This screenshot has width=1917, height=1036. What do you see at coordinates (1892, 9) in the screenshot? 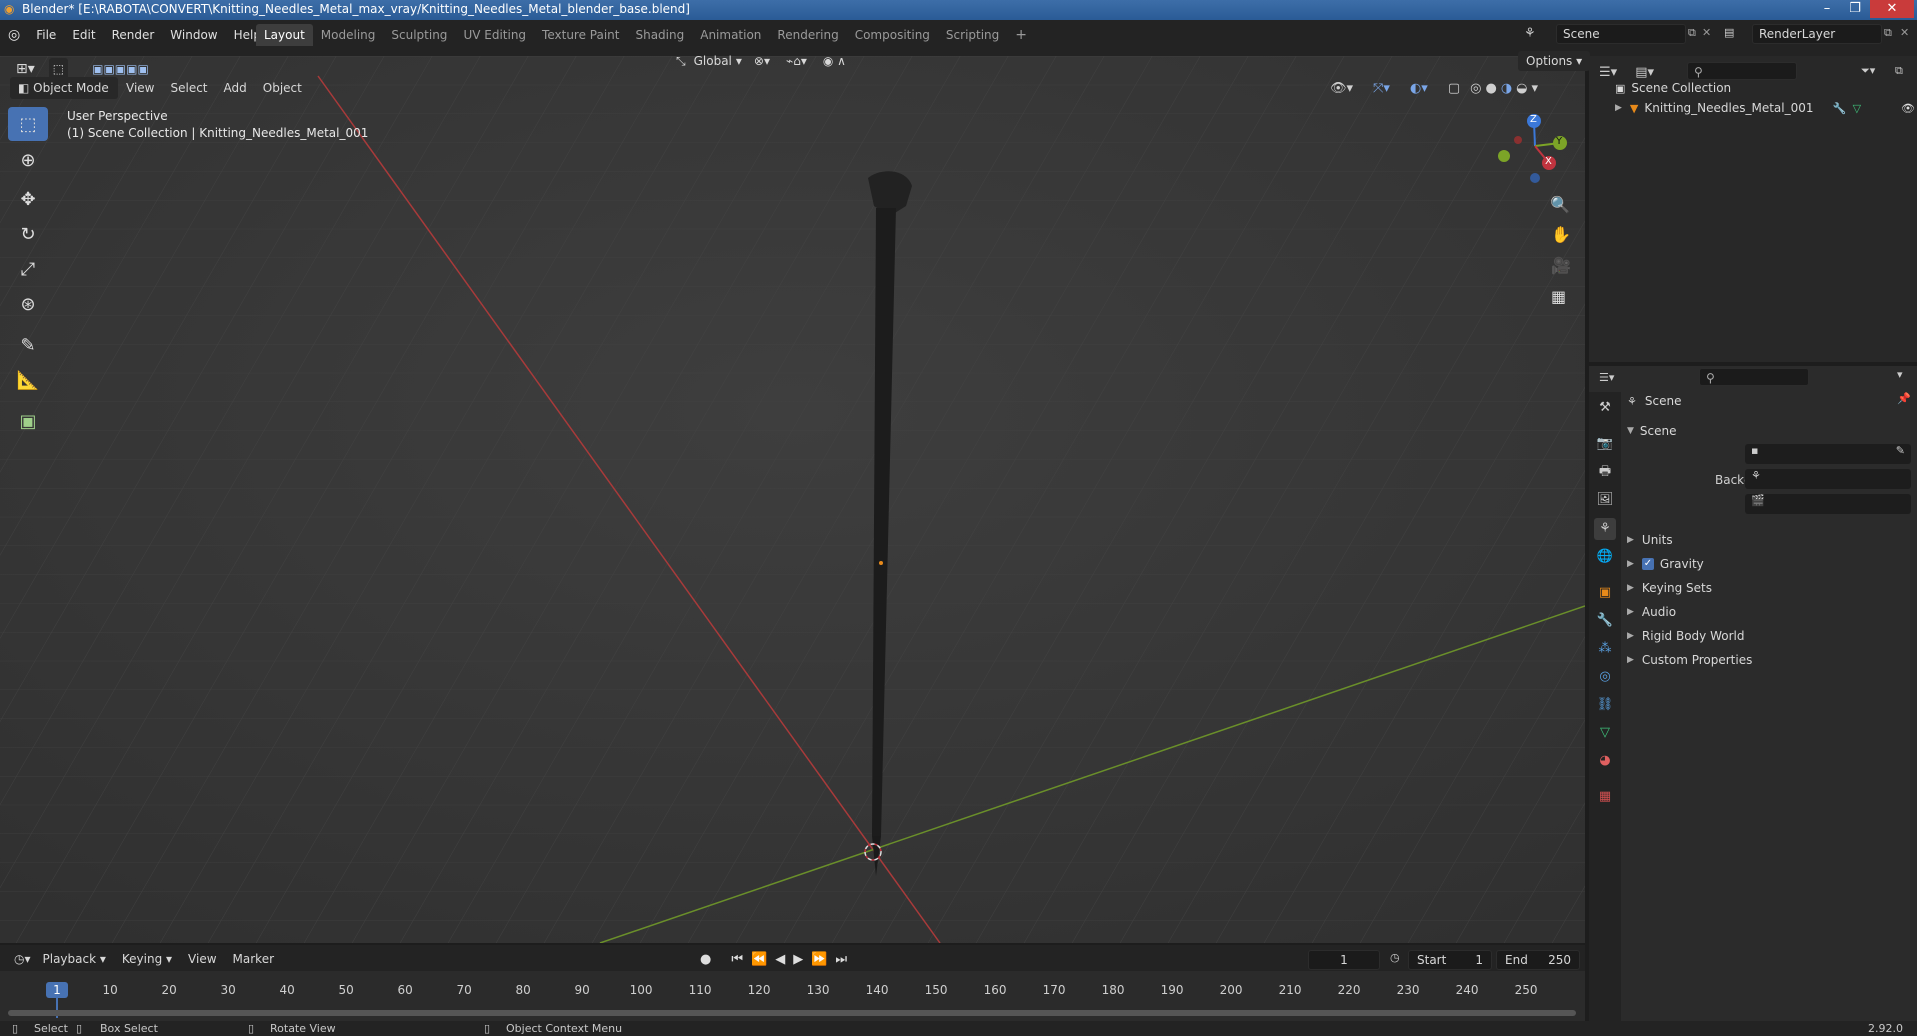
I see `close-button: ✕` at bounding box center [1892, 9].